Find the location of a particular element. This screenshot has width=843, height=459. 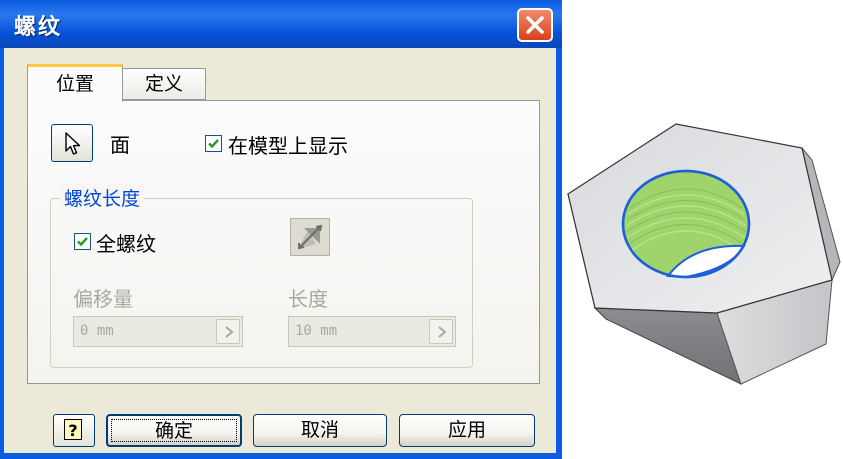

flip-direction-icon is located at coordinates (310, 237).